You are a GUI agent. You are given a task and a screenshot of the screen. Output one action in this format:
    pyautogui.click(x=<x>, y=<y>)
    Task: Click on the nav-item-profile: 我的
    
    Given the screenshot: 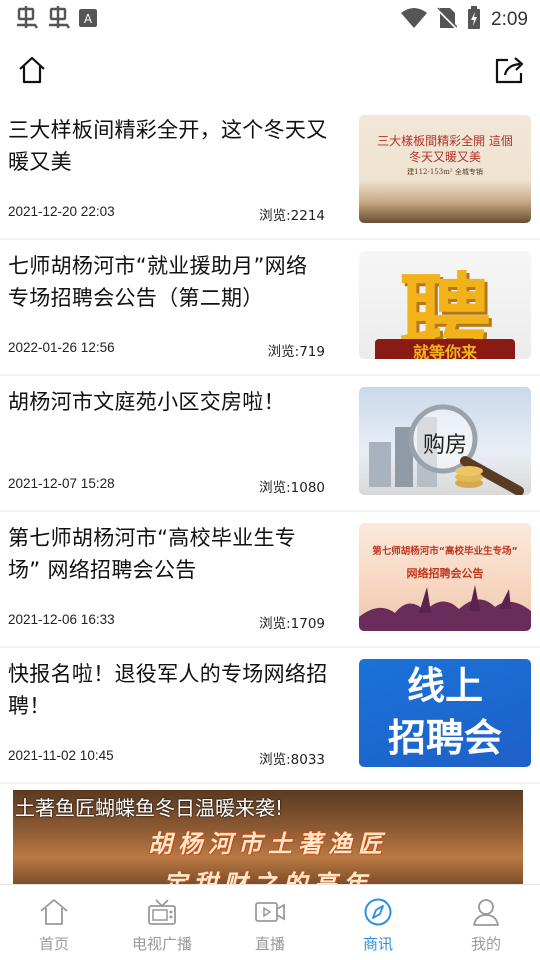 What is the action you would take?
    pyautogui.click(x=486, y=922)
    